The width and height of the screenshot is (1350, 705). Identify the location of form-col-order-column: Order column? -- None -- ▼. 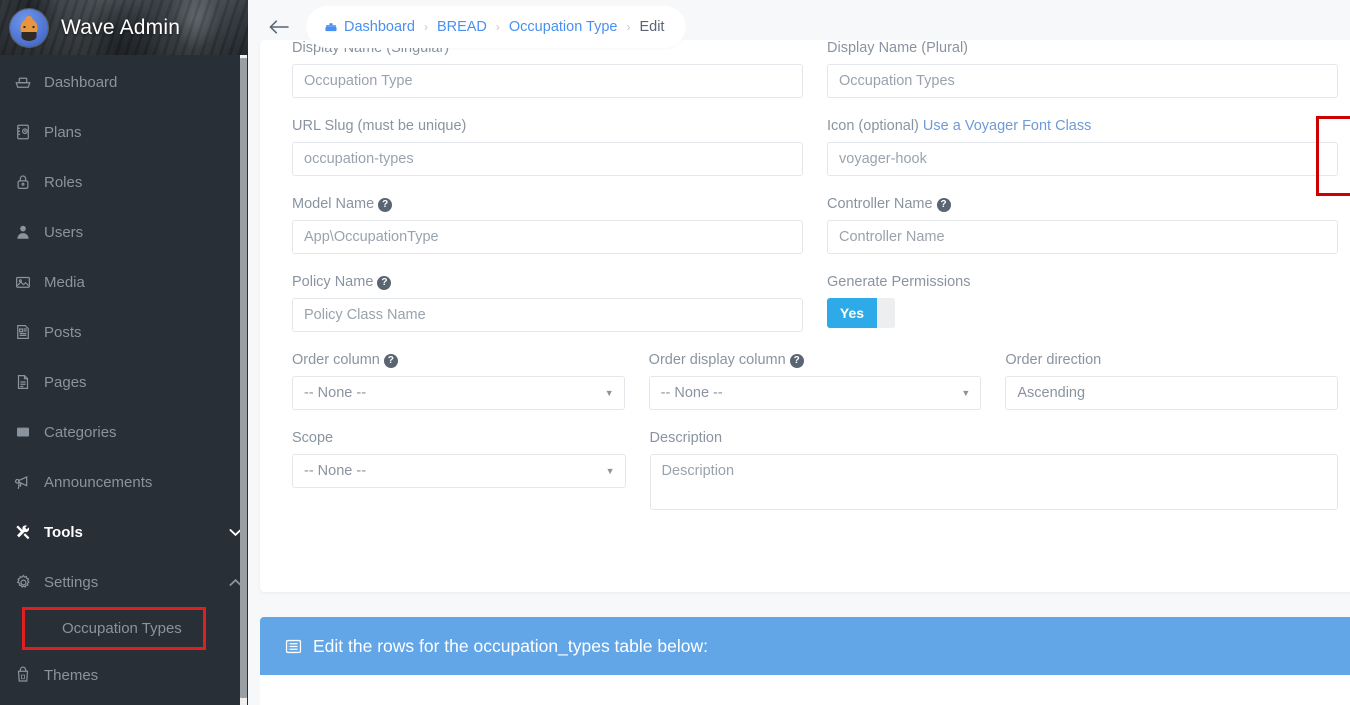
(458, 391).